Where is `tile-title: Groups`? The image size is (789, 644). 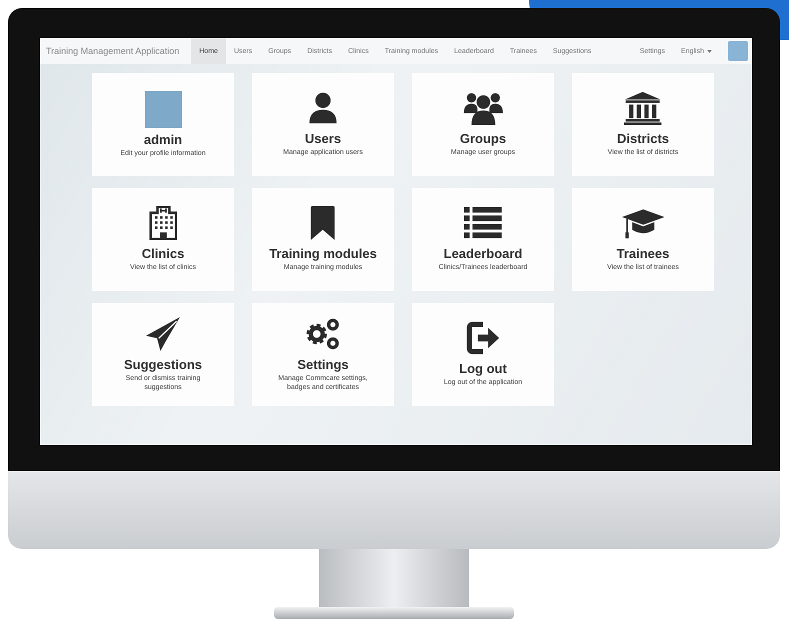
tile-title: Groups is located at coordinates (483, 138).